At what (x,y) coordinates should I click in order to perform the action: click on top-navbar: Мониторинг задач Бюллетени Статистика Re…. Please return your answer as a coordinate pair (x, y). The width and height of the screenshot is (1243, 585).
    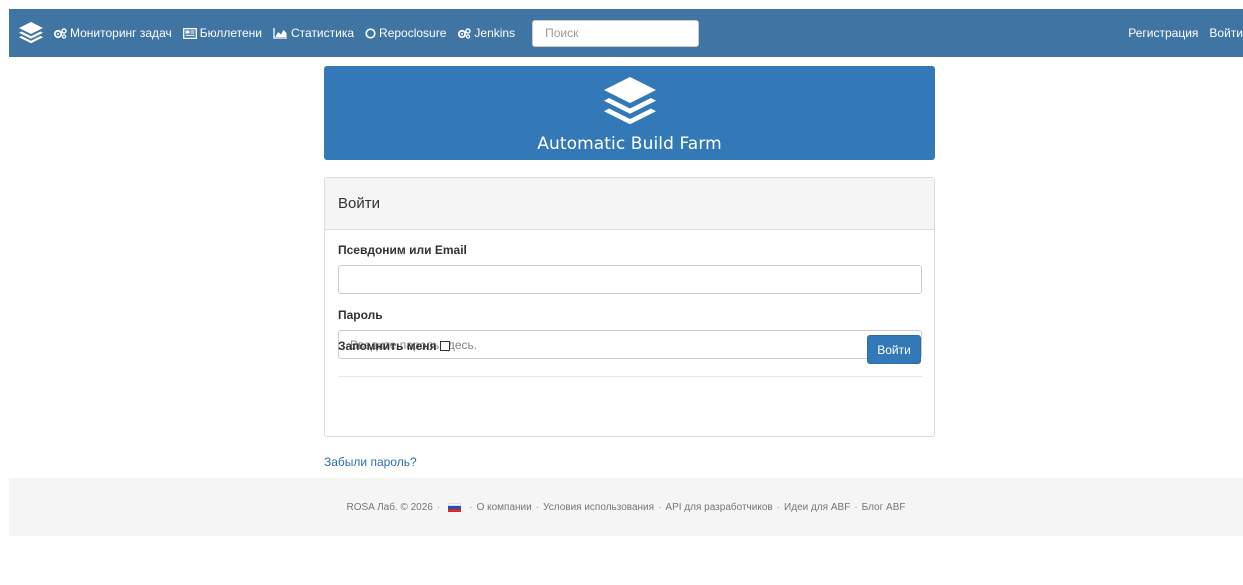
    Looking at the image, I should click on (626, 33).